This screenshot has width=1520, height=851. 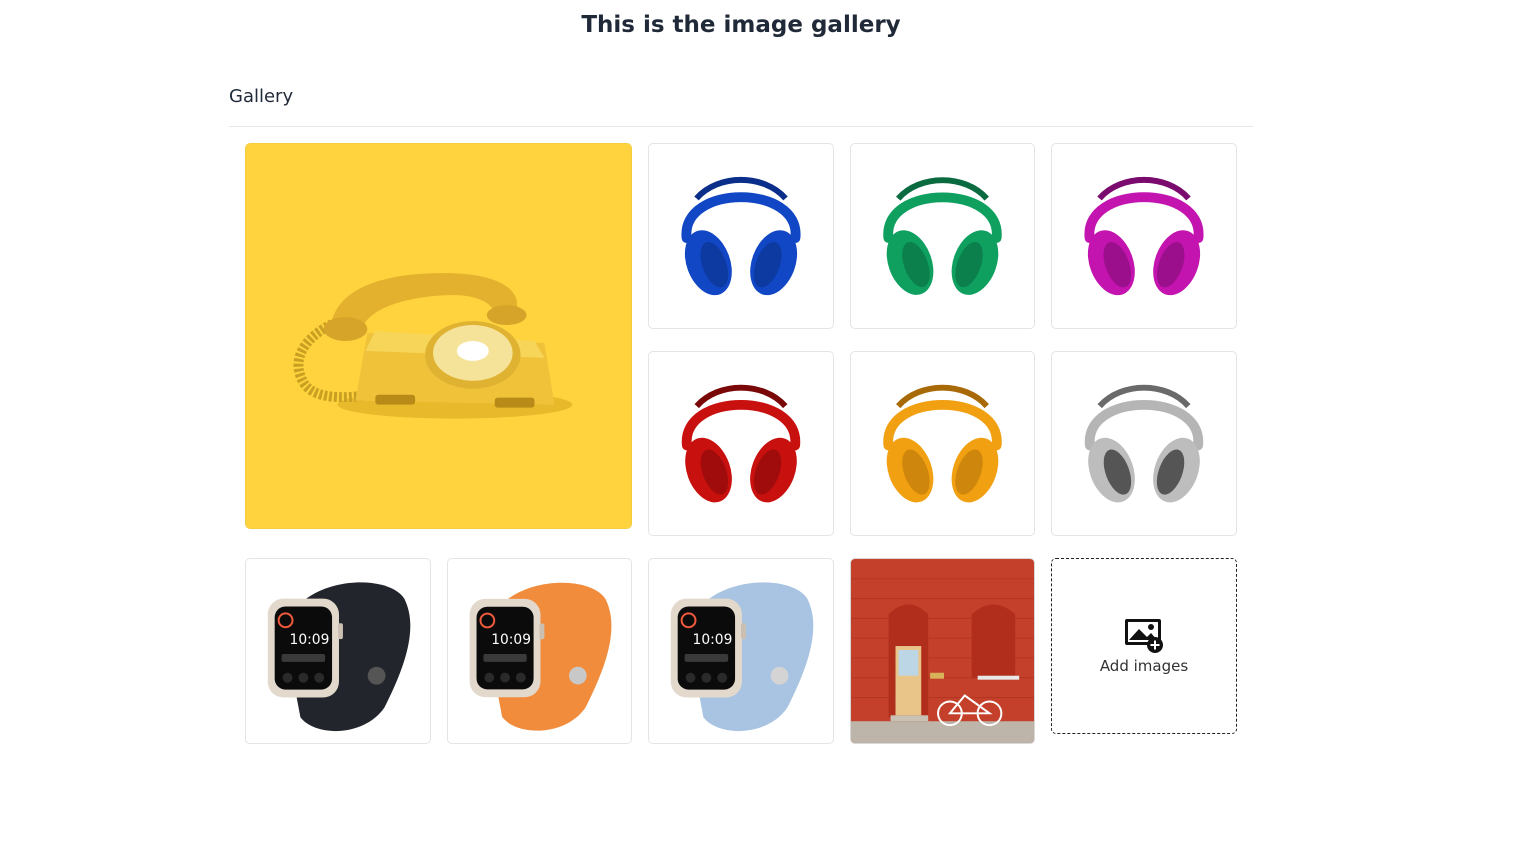 What do you see at coordinates (540, 656) in the screenshot?
I see `orange-watch-illustration: 10:09` at bounding box center [540, 656].